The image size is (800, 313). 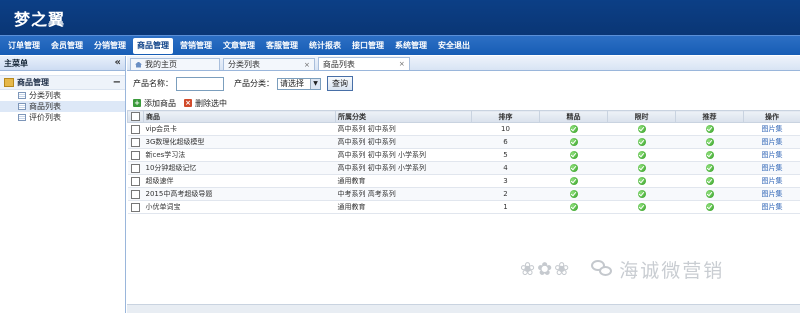 What do you see at coordinates (196, 46) in the screenshot?
I see `nav-item: 营销管理` at bounding box center [196, 46].